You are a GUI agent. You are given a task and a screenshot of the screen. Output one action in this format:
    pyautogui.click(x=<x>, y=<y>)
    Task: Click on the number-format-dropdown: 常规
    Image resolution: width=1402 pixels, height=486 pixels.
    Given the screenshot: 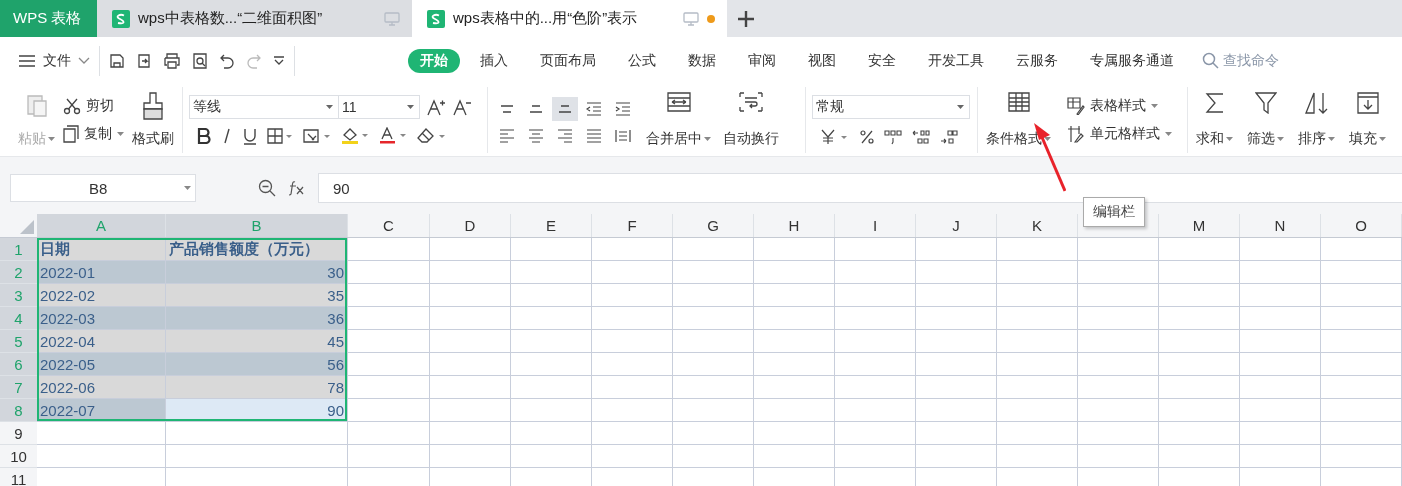 What is the action you would take?
    pyautogui.click(x=891, y=107)
    